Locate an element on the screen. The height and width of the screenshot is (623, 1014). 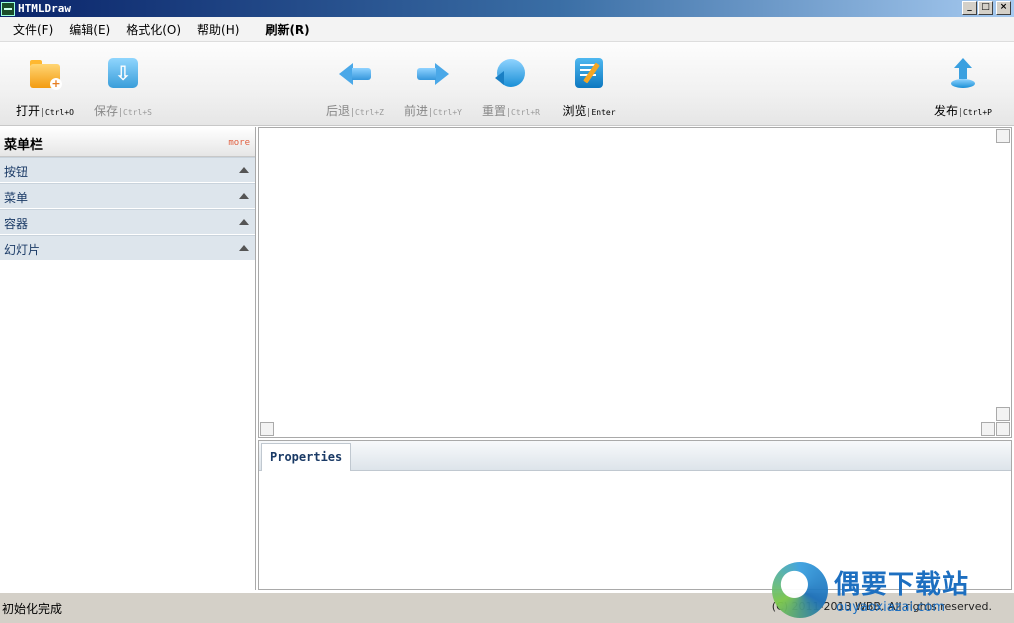
back-button: 后退 Ctrl+Z is located at coordinates (355, 89).